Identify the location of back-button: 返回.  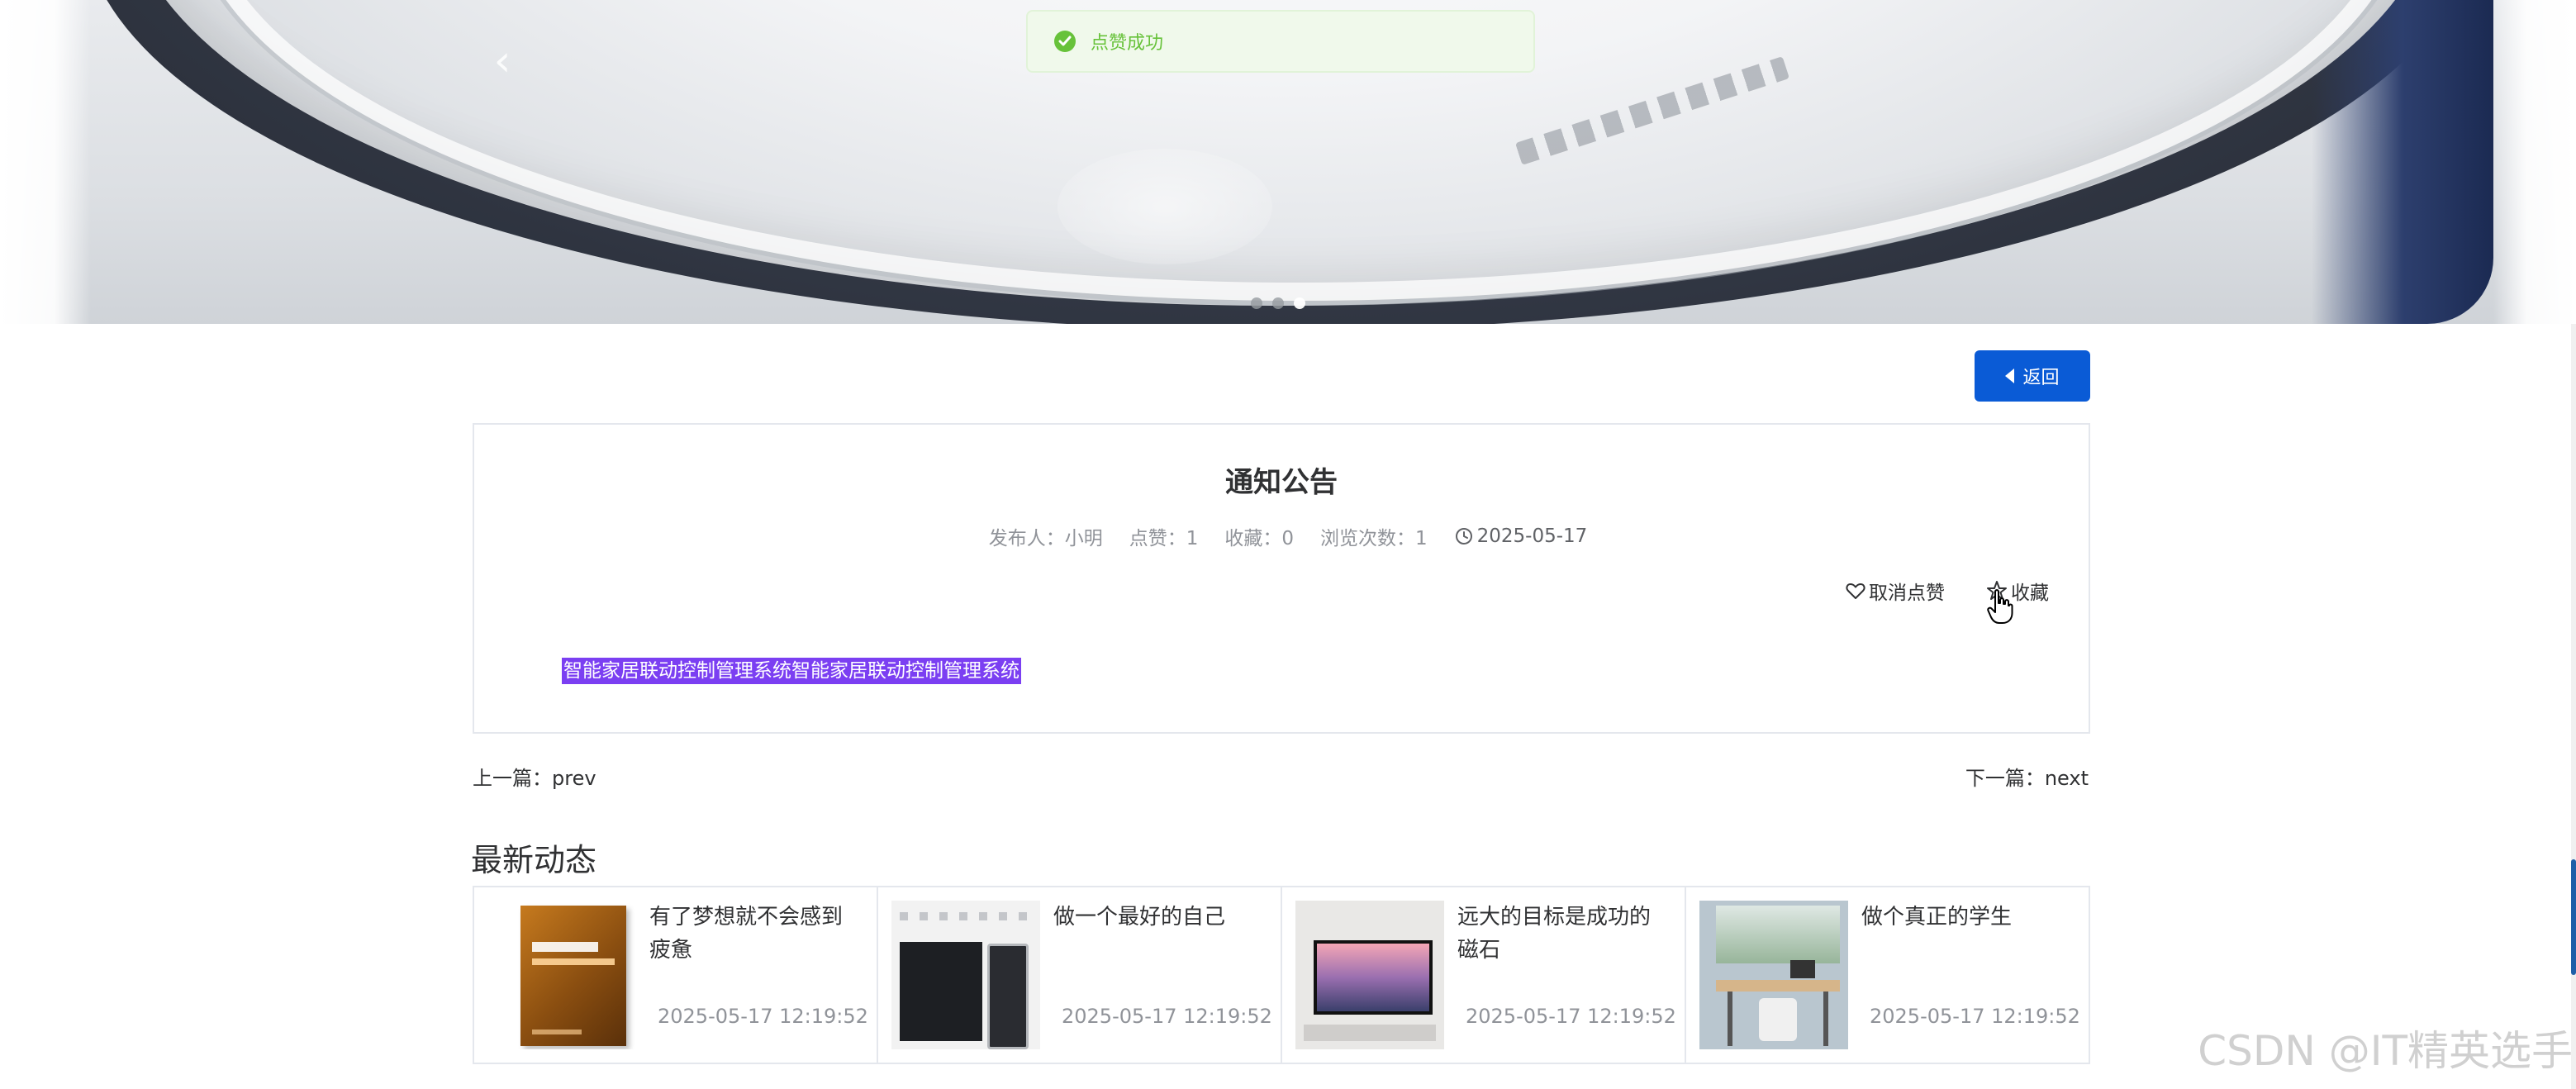
(2032, 376).